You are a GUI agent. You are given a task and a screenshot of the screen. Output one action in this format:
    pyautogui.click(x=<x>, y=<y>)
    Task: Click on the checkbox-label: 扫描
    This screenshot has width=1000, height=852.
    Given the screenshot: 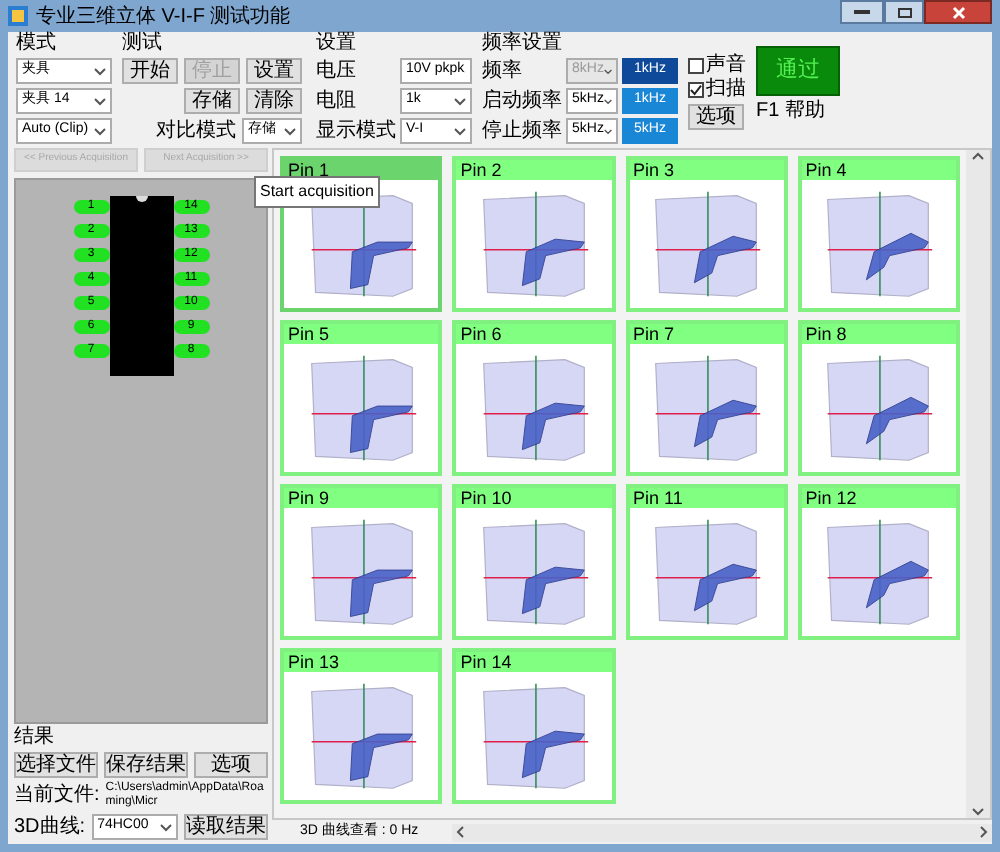 What is the action you would take?
    pyautogui.click(x=726, y=90)
    